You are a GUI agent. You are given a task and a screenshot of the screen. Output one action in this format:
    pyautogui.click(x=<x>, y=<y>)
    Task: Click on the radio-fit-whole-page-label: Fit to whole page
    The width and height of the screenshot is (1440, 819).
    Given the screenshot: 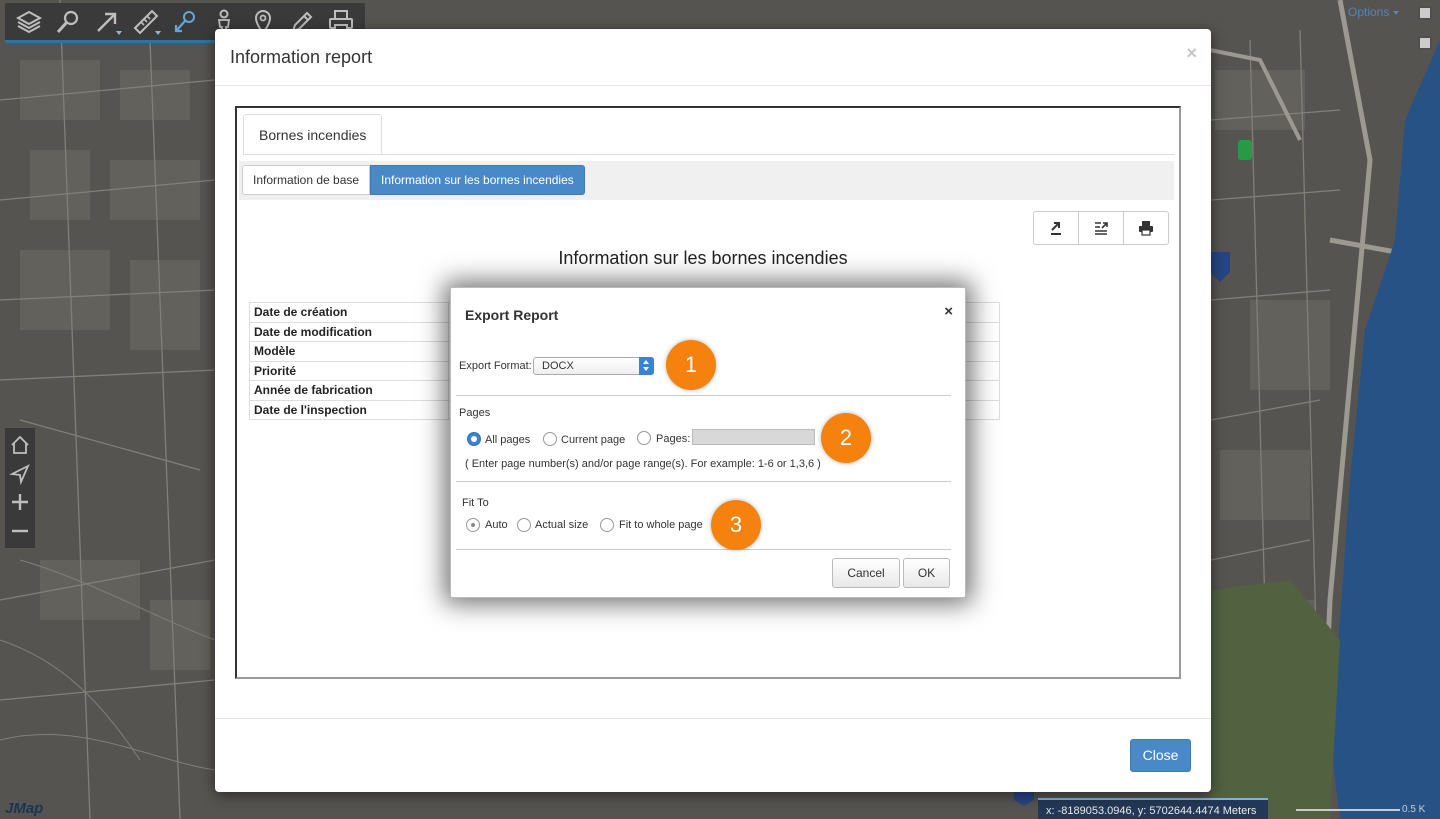 What is the action you would take?
    pyautogui.click(x=661, y=525)
    